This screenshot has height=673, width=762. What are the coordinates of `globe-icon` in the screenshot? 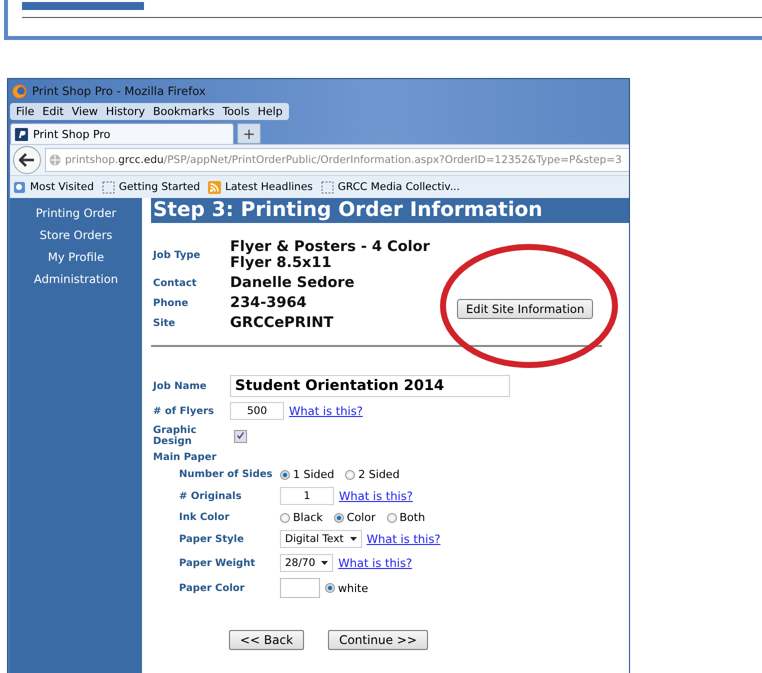 It's located at (55, 160).